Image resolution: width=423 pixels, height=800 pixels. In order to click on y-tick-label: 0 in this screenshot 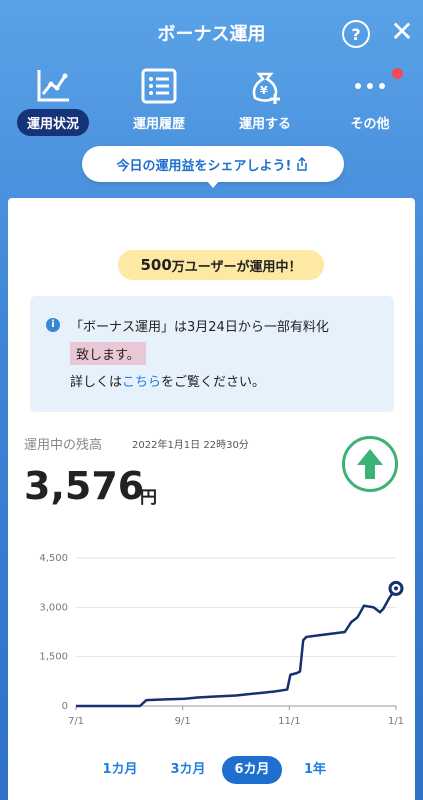, I will do `click(65, 706)`.